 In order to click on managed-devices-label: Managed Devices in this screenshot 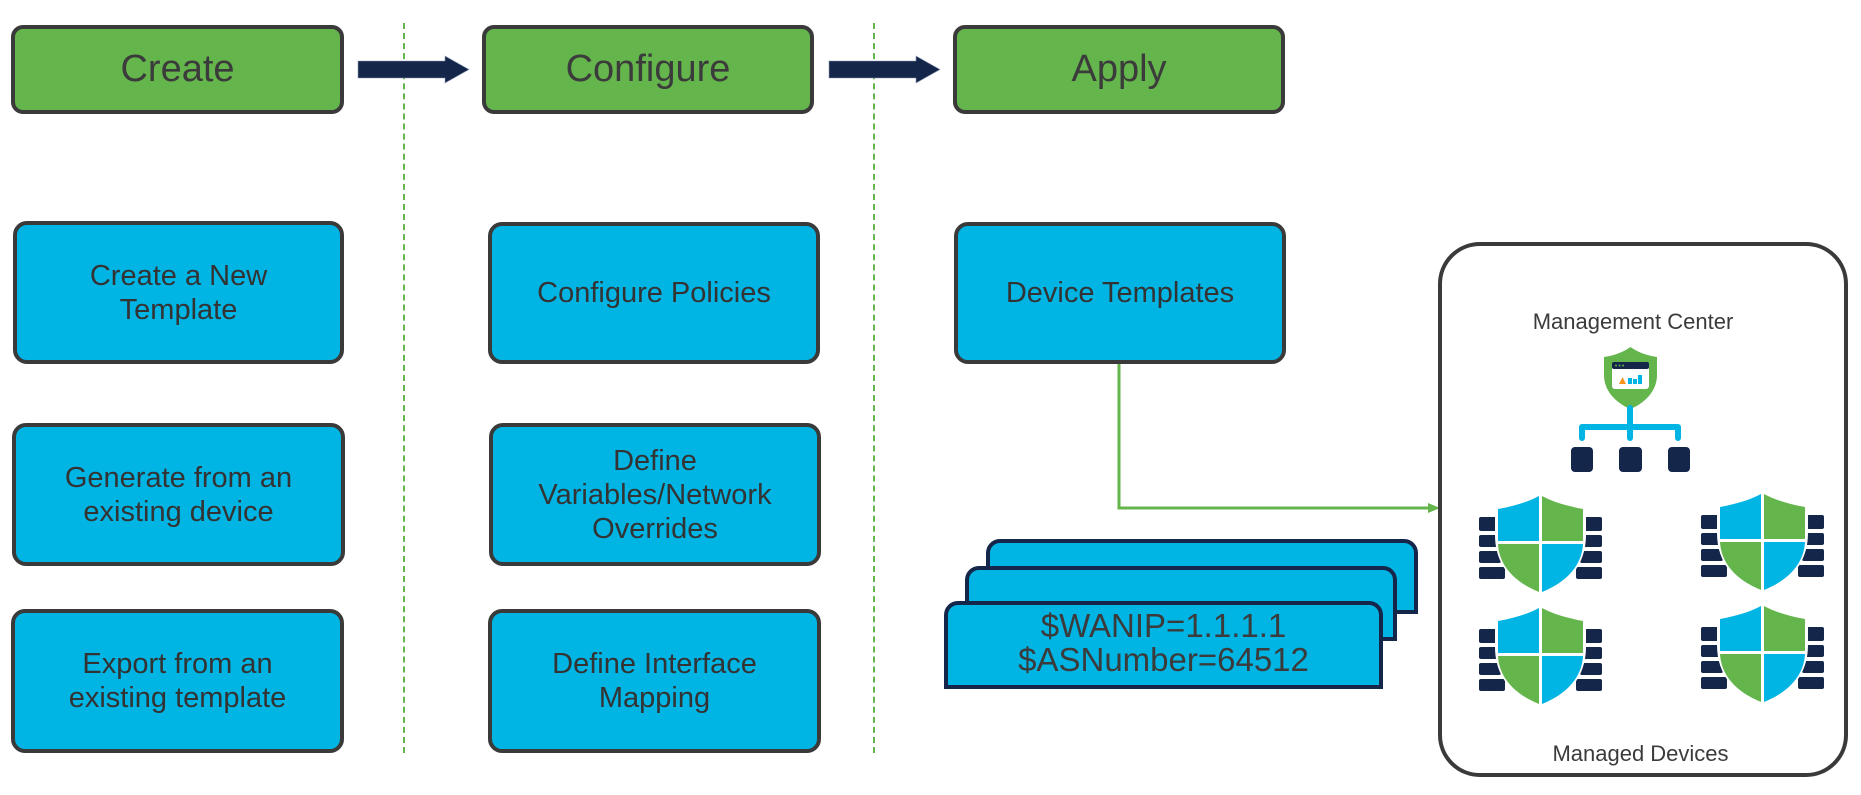, I will do `click(1640, 753)`.